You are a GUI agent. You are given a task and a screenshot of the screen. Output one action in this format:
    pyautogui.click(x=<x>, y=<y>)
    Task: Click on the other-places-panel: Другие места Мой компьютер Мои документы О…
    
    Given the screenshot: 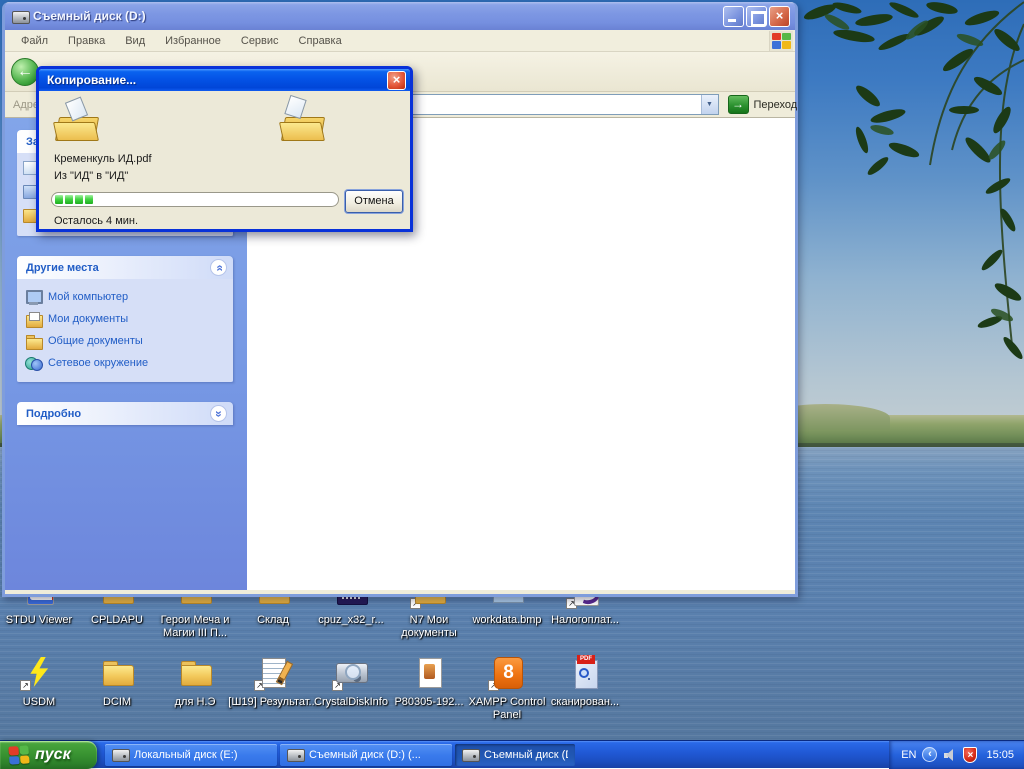 What is the action you would take?
    pyautogui.click(x=125, y=319)
    